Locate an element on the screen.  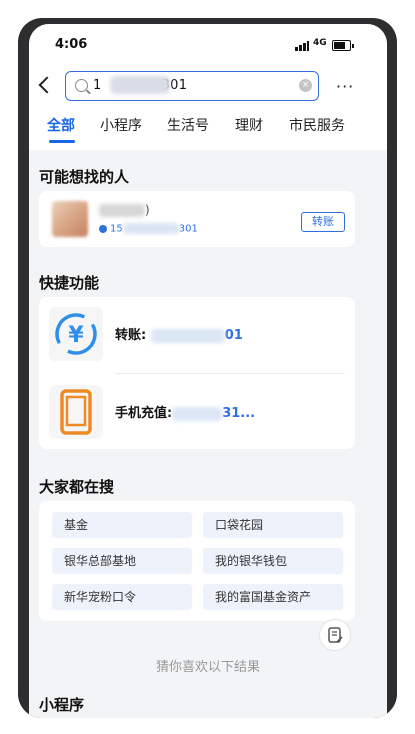
tab-mini-programs: 小程序 is located at coordinates (121, 125).